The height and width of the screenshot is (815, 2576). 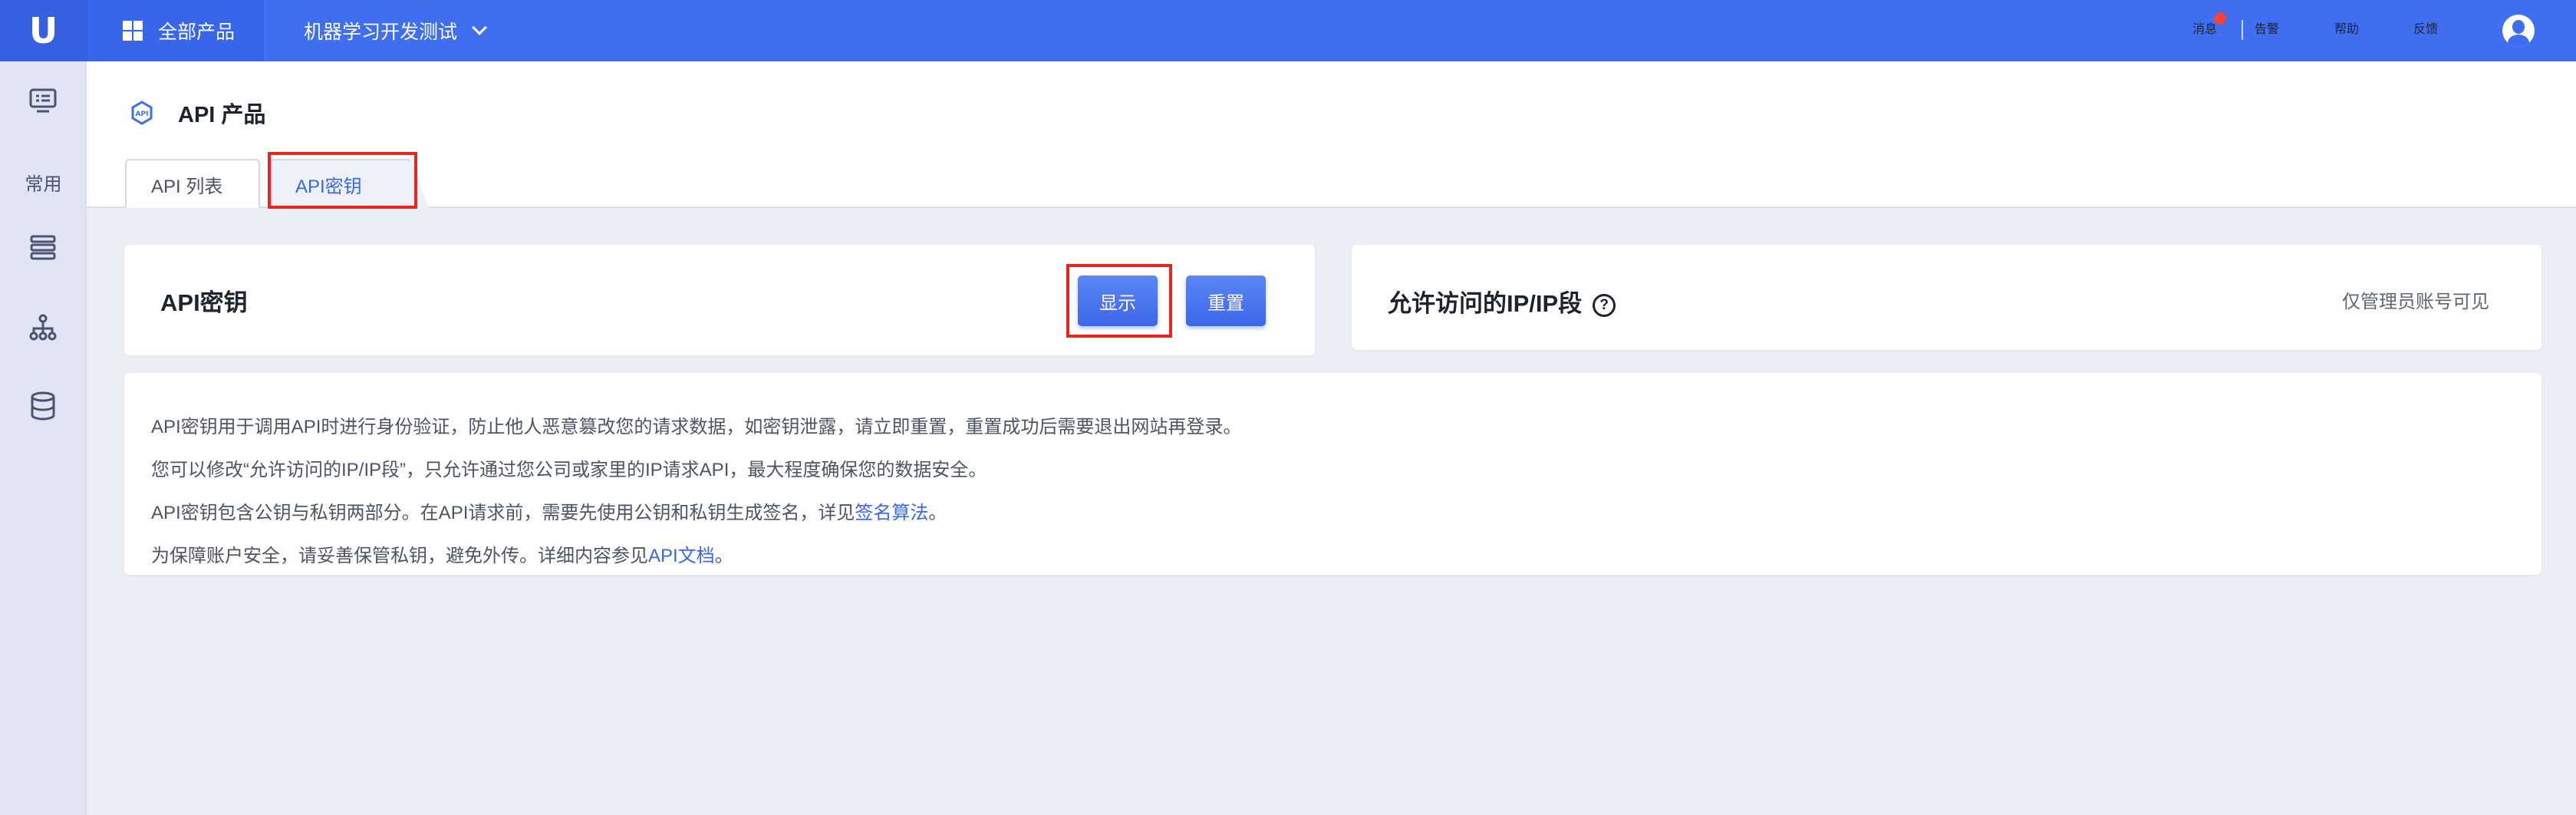 I want to click on reset-key-button: 重置, so click(x=1226, y=301).